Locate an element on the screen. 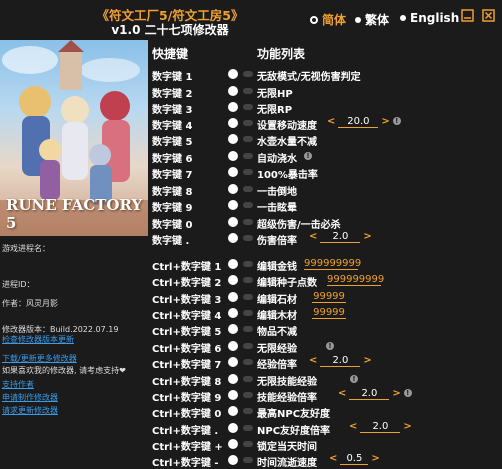 Image resolution: width=502 pixels, height=469 pixels. download-link: 下载/更新更多修改器 is located at coordinates (39, 358).